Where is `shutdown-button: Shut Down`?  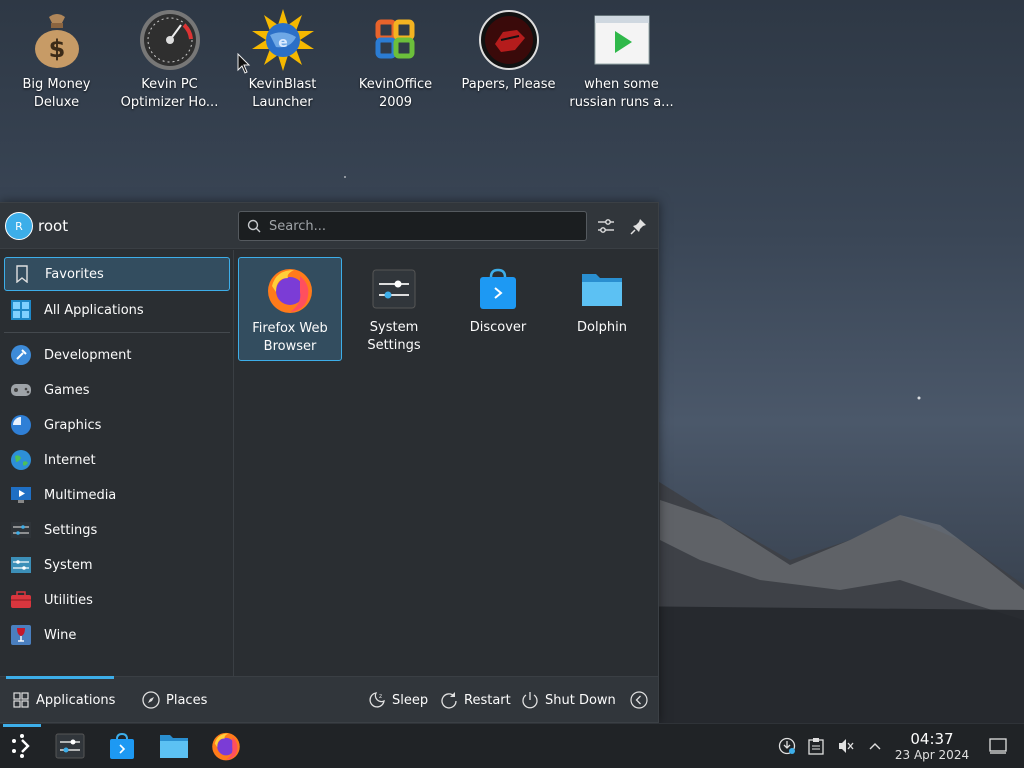 shutdown-button: Shut Down is located at coordinates (568, 700).